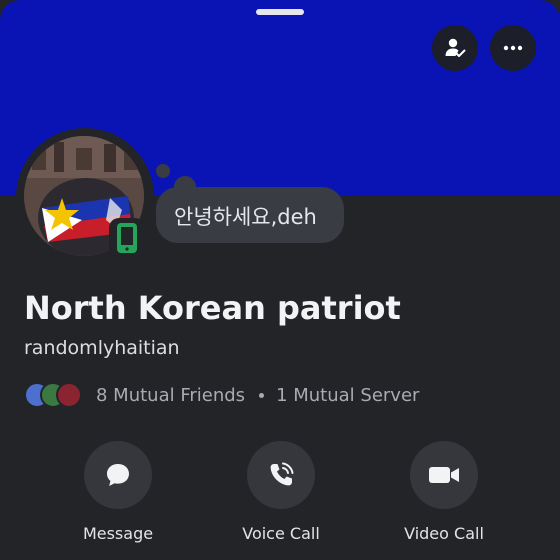 The image size is (560, 560). What do you see at coordinates (280, 12) in the screenshot?
I see `drag-handle` at bounding box center [280, 12].